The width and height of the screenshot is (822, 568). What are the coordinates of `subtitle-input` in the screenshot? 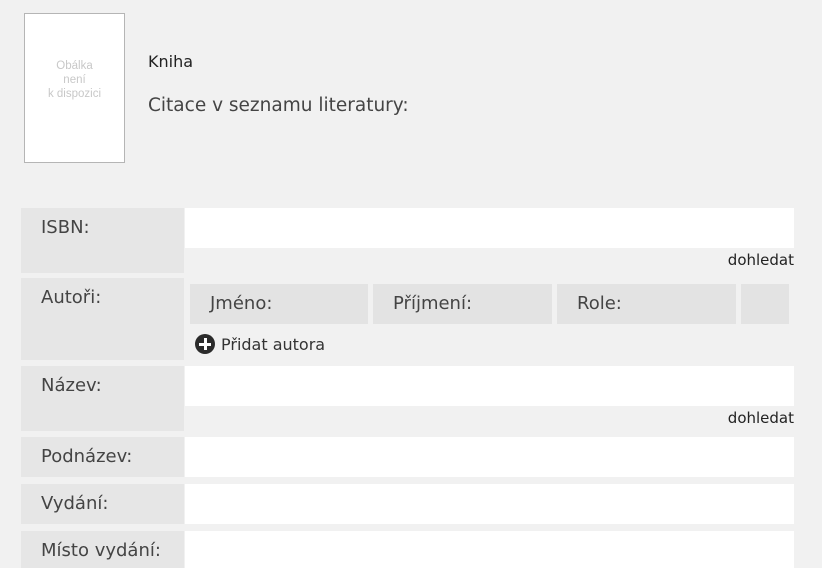 It's located at (489, 457).